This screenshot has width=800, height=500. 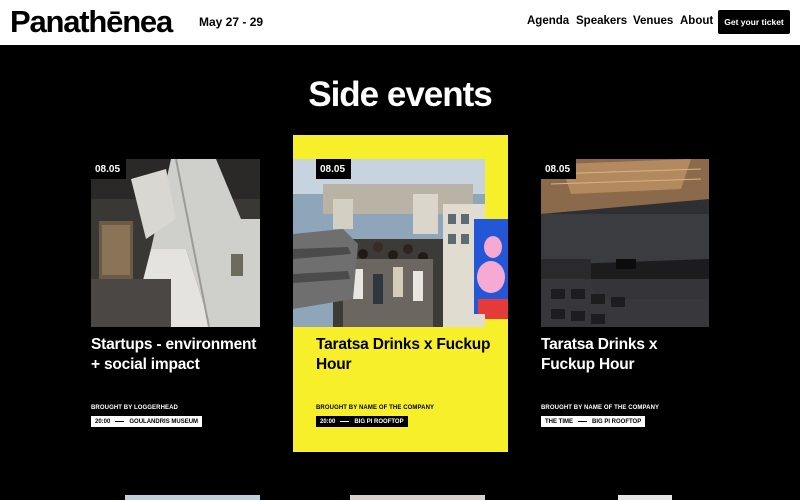 What do you see at coordinates (231, 22) in the screenshot?
I see `event-dates: May 27 - 29` at bounding box center [231, 22].